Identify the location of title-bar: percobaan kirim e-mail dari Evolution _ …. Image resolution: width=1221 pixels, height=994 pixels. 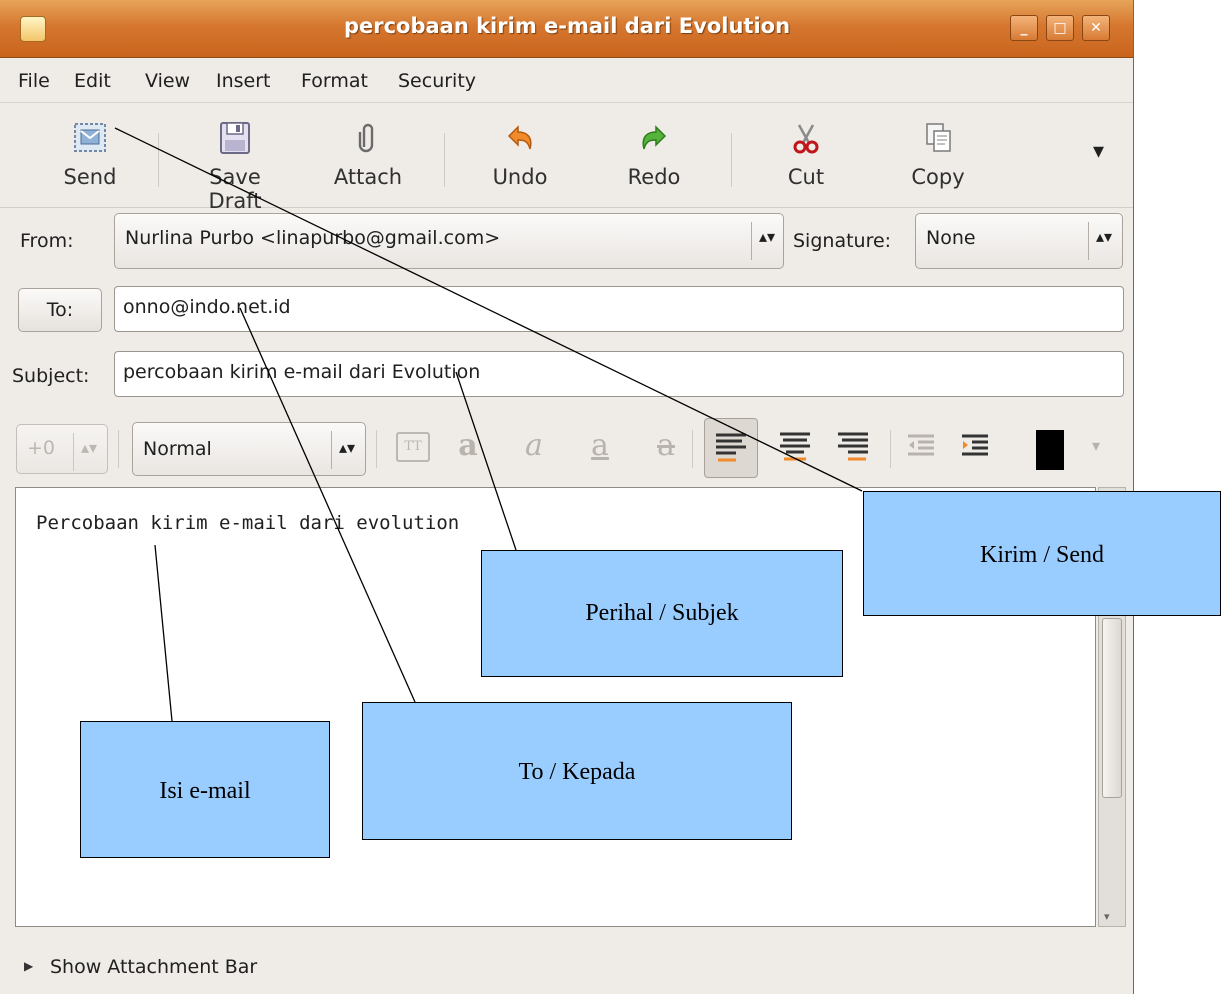
(566, 29).